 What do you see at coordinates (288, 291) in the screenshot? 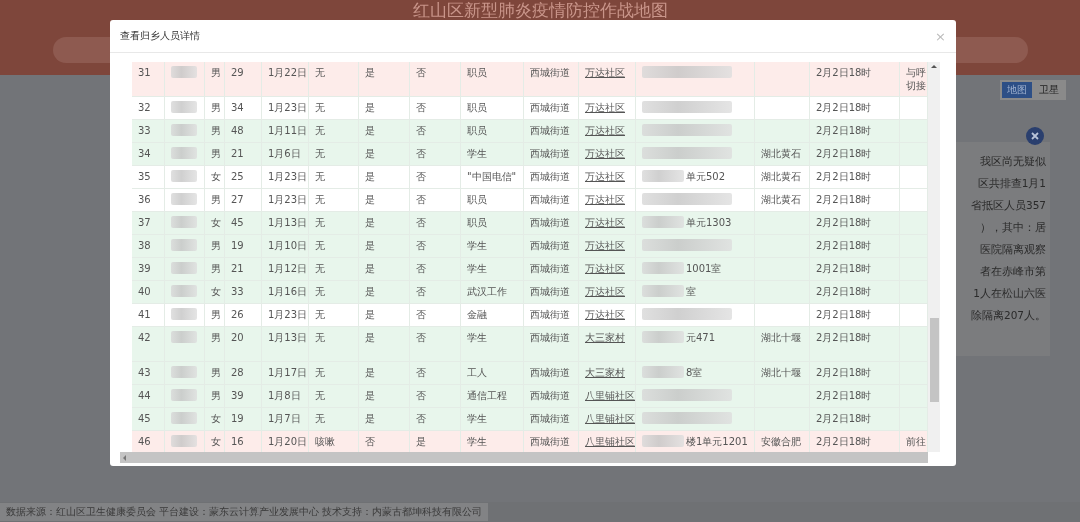
I see `table-cell: 1月16日` at bounding box center [288, 291].